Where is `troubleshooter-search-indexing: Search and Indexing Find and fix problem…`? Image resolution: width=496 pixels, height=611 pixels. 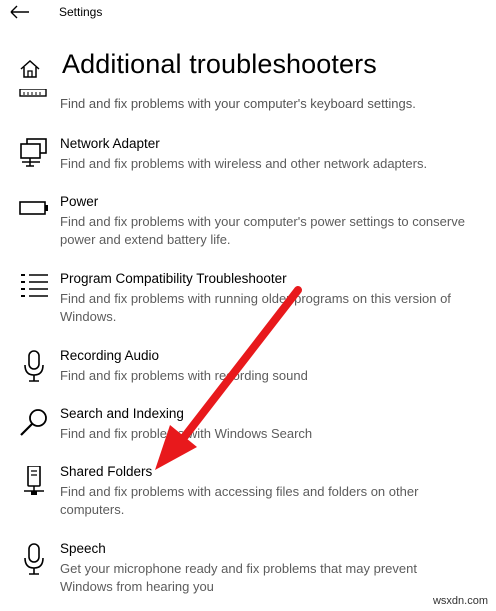
troubleshooter-search-indexing: Search and Indexing Find and fix problem… is located at coordinates (249, 426).